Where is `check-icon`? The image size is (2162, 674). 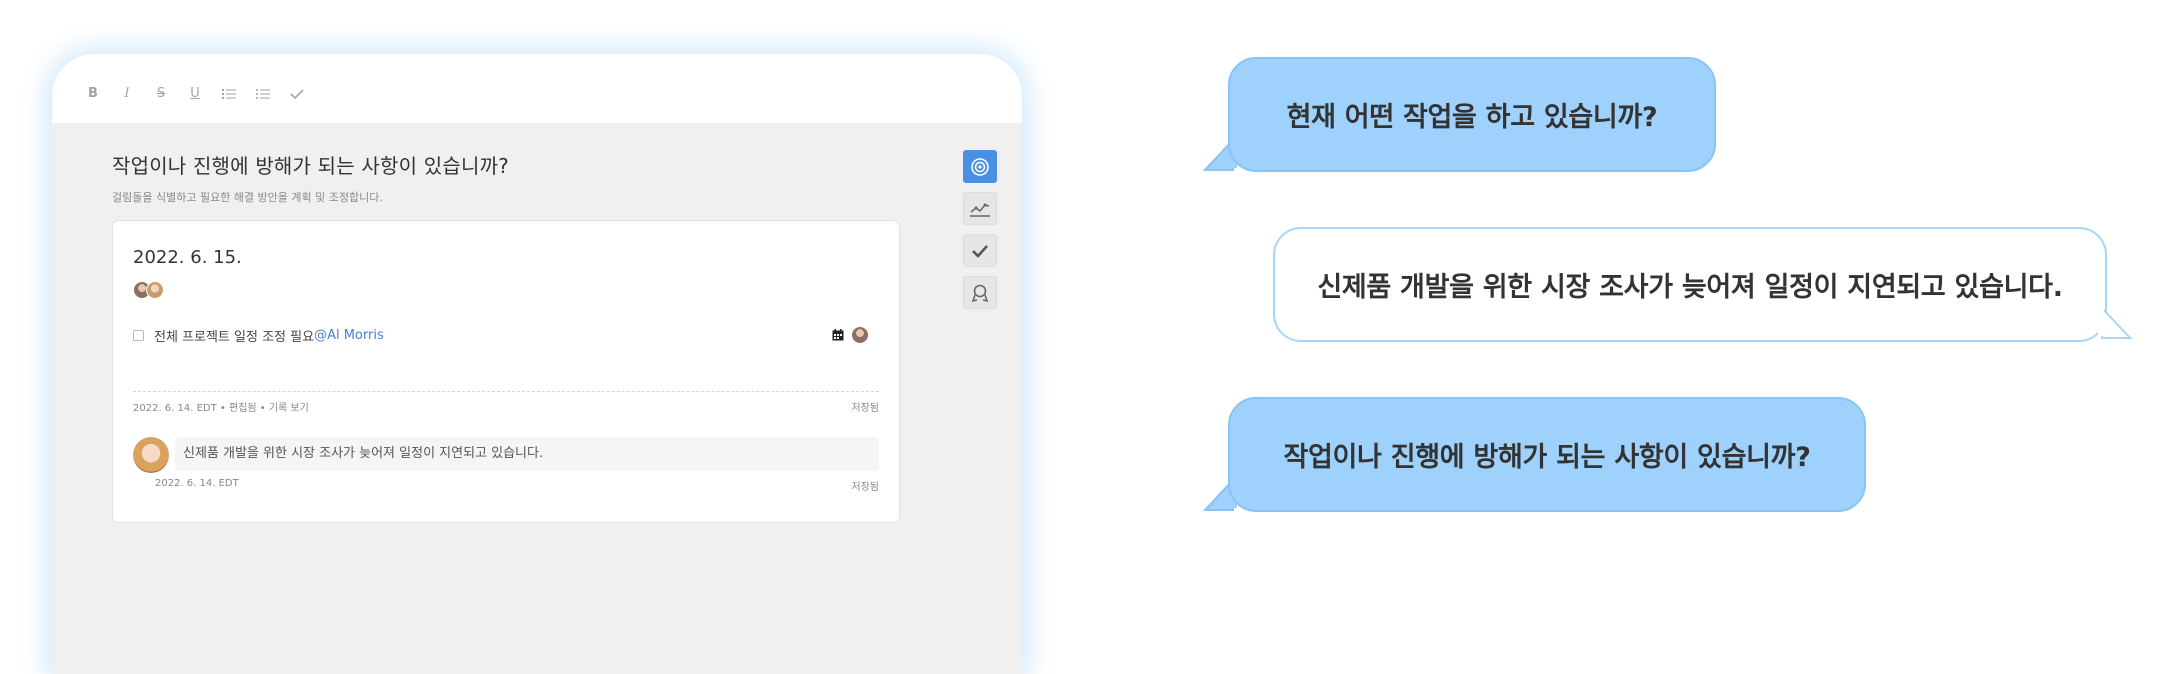
check-icon is located at coordinates (297, 94).